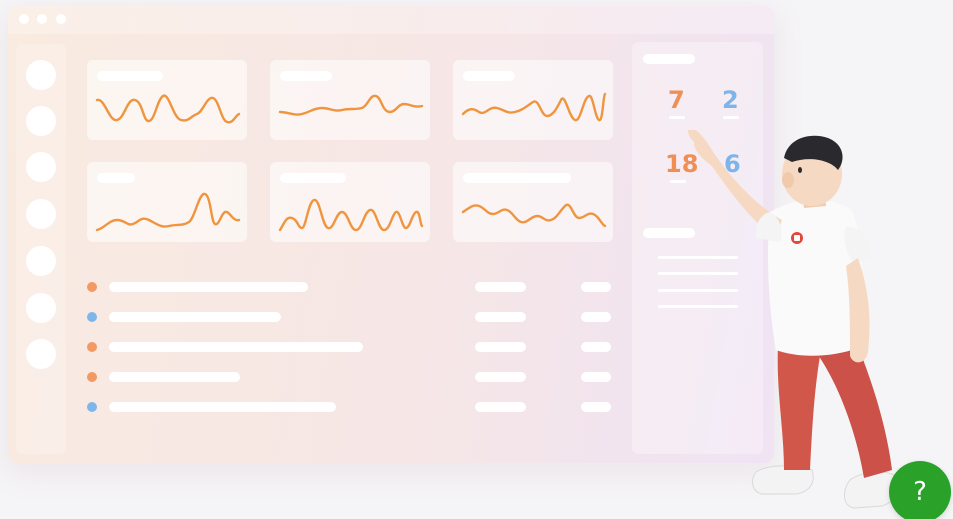 The width and height of the screenshot is (953, 519). What do you see at coordinates (676, 100) in the screenshot?
I see `stat-number: 7` at bounding box center [676, 100].